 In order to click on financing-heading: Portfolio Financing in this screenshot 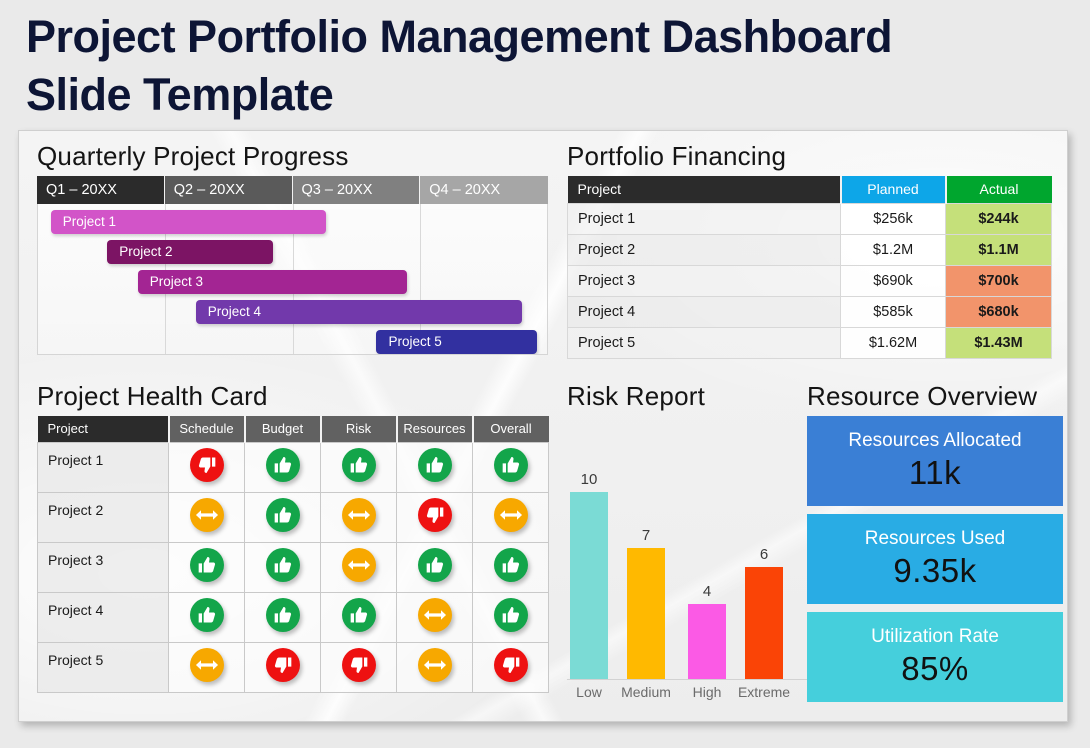, I will do `click(677, 156)`.